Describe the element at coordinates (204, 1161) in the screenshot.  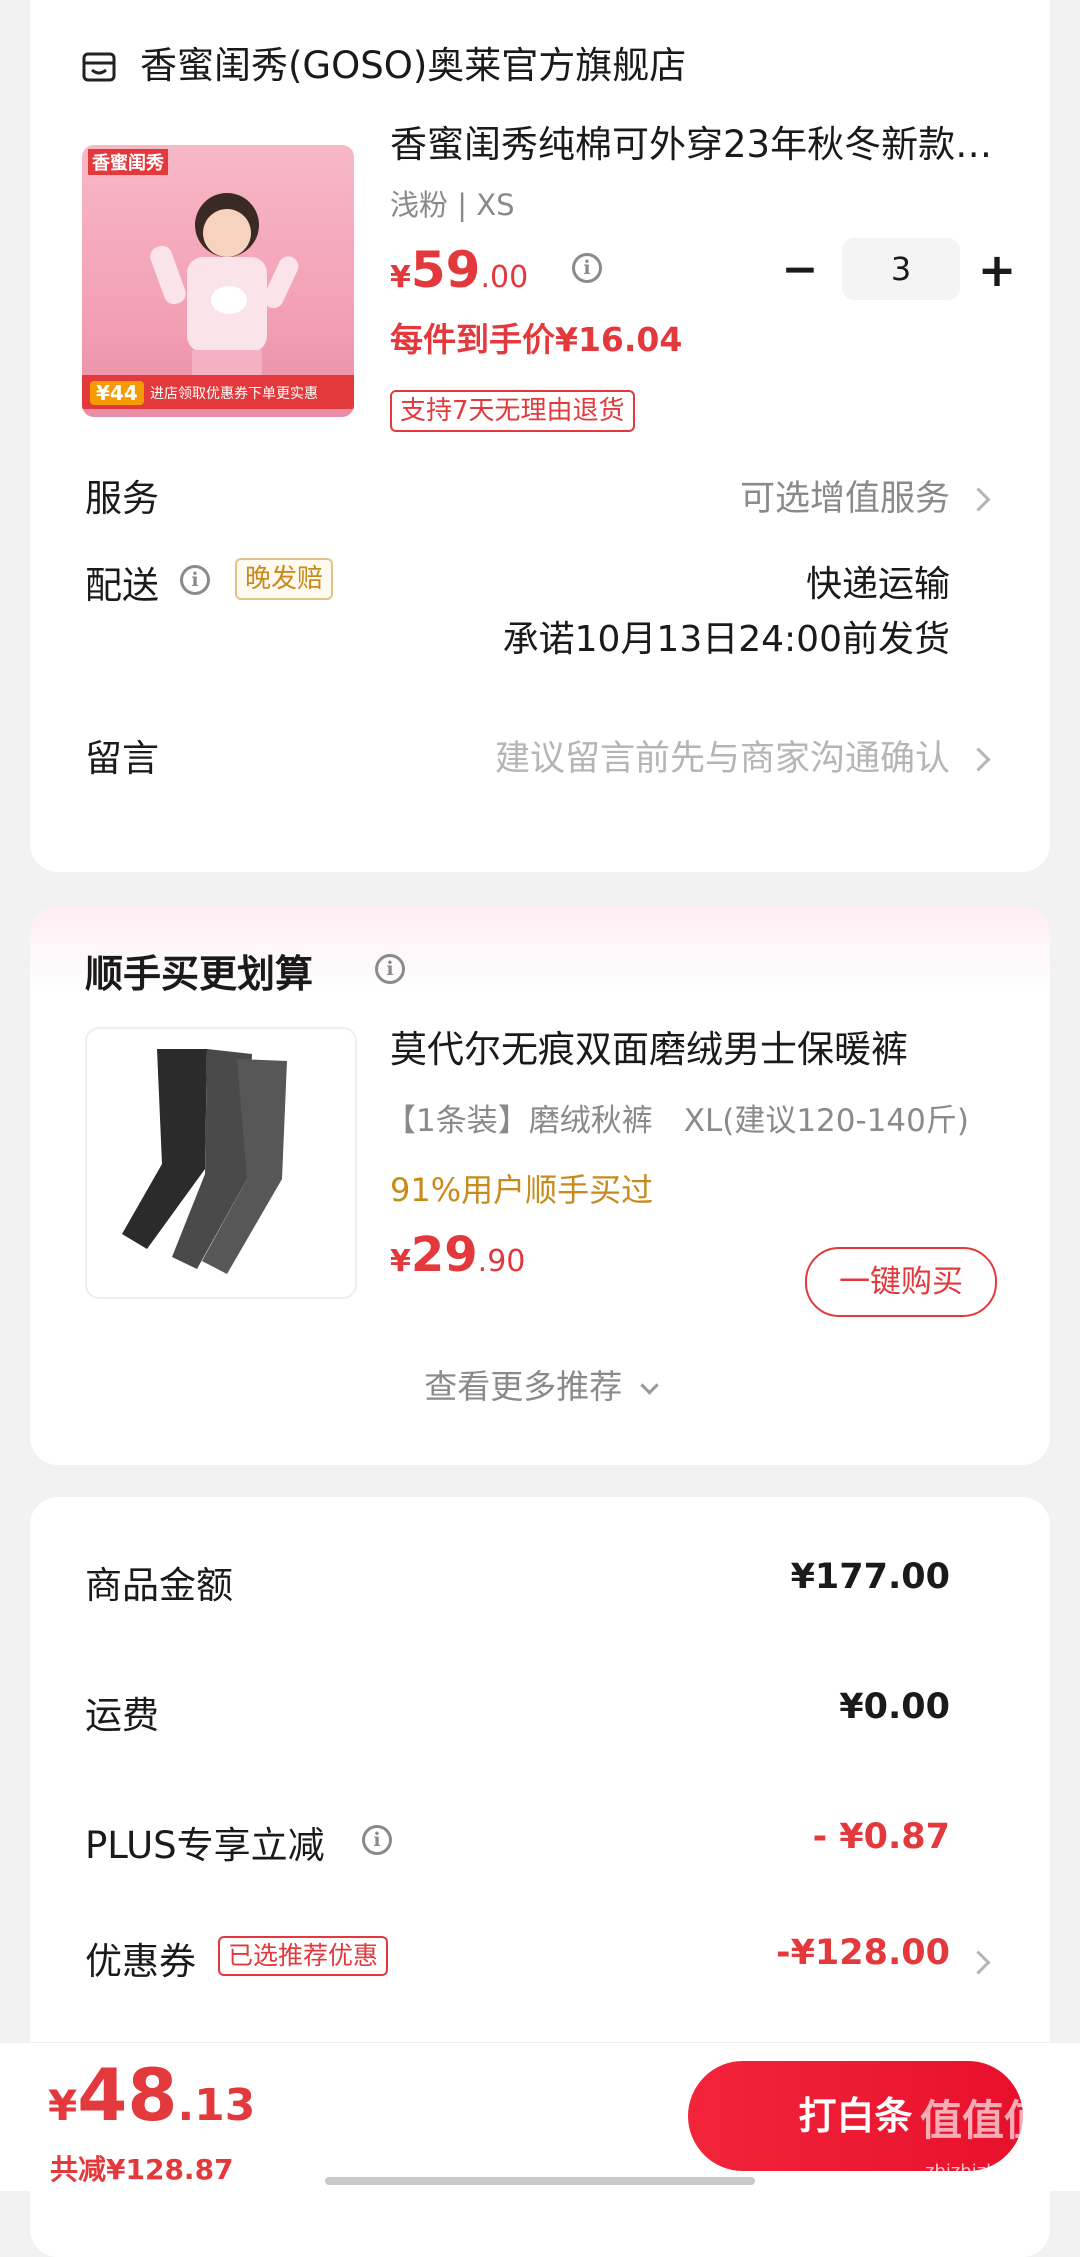
I see `pants-image` at that location.